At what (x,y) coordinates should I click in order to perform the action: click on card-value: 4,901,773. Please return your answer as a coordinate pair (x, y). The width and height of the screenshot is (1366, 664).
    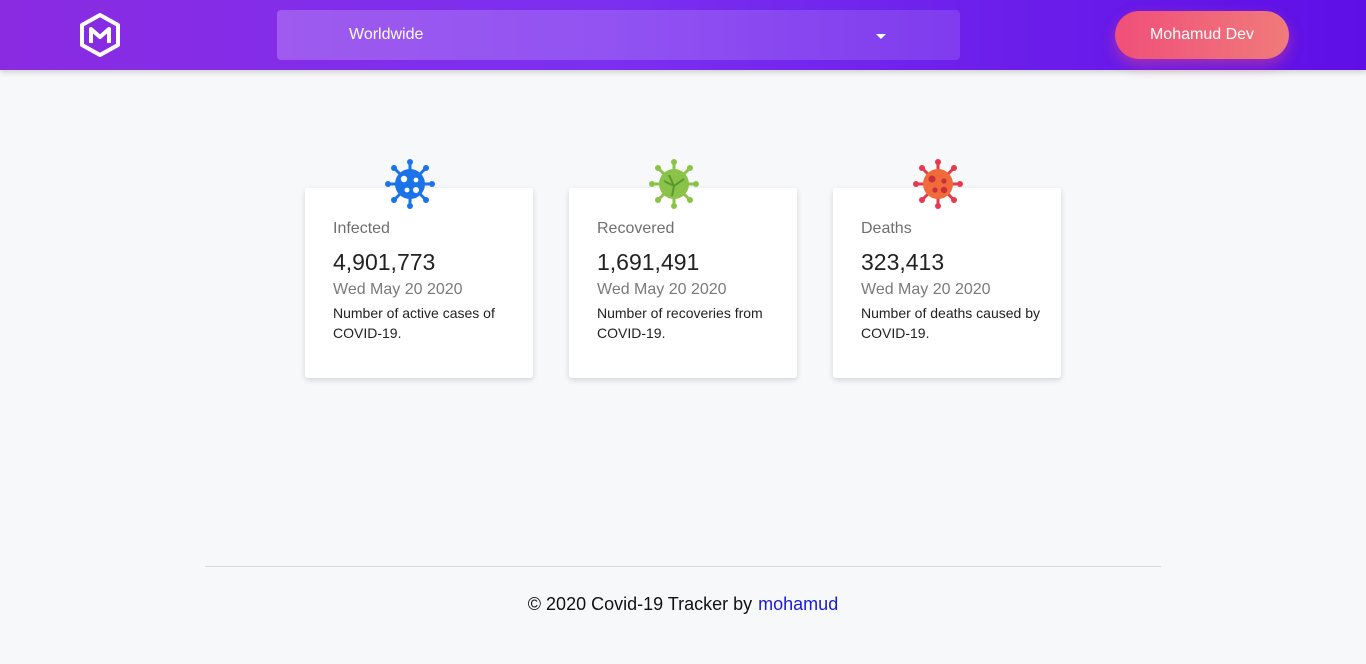
    Looking at the image, I should click on (384, 262).